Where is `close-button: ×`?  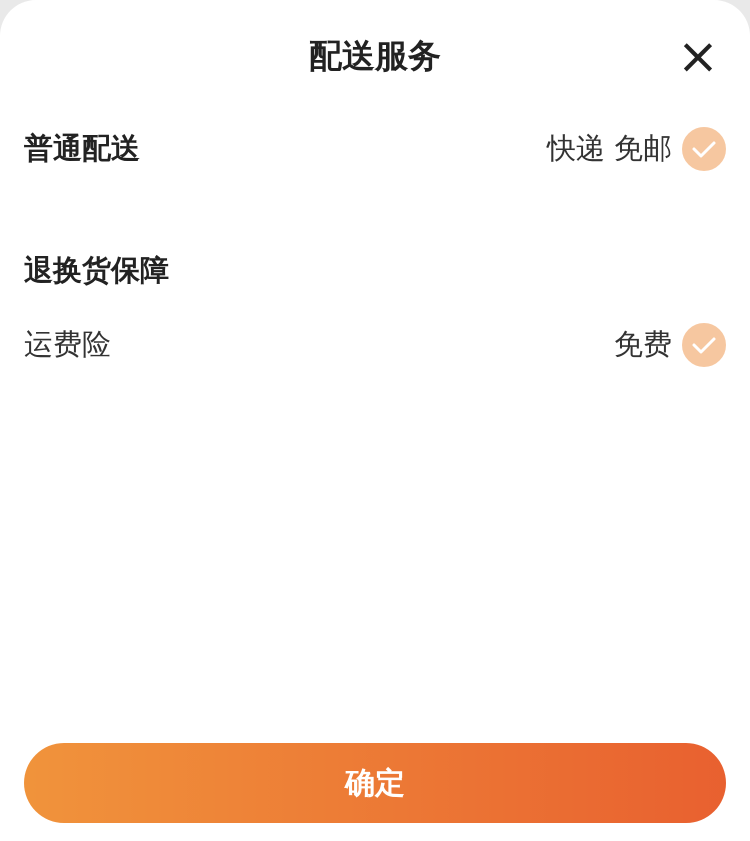
close-button: × is located at coordinates (698, 56).